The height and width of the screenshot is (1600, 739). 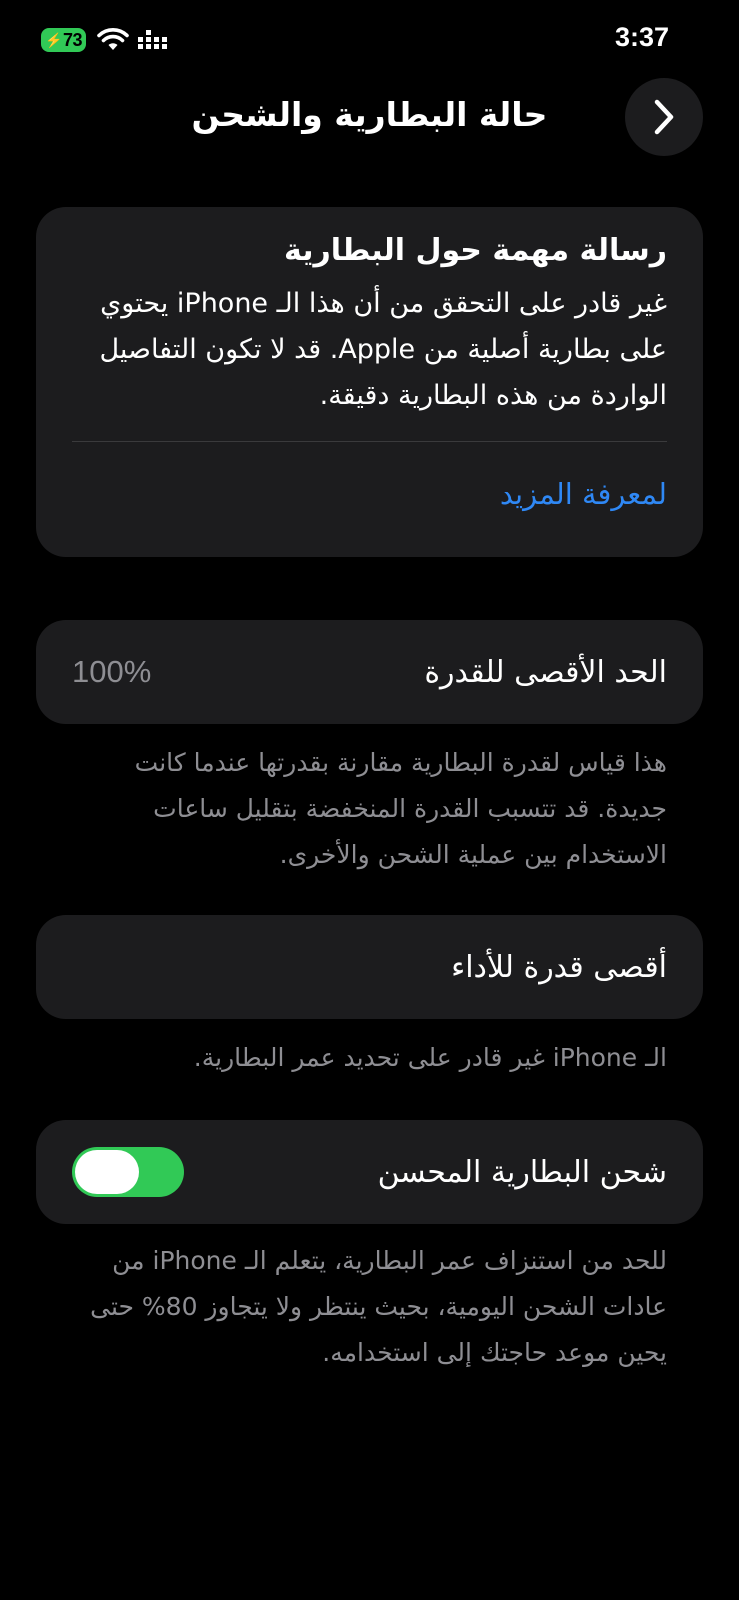 What do you see at coordinates (113, 39) in the screenshot?
I see `wifi-icon` at bounding box center [113, 39].